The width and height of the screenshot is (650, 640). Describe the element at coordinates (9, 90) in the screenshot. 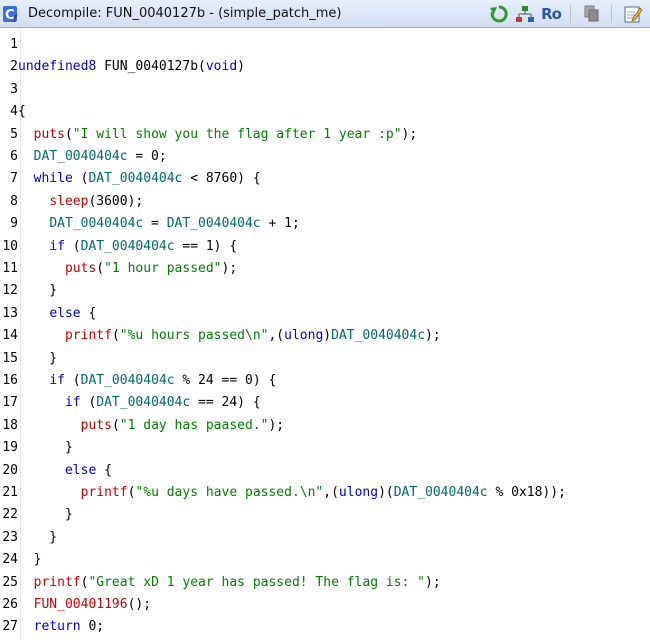

I see `code-line: 3` at that location.